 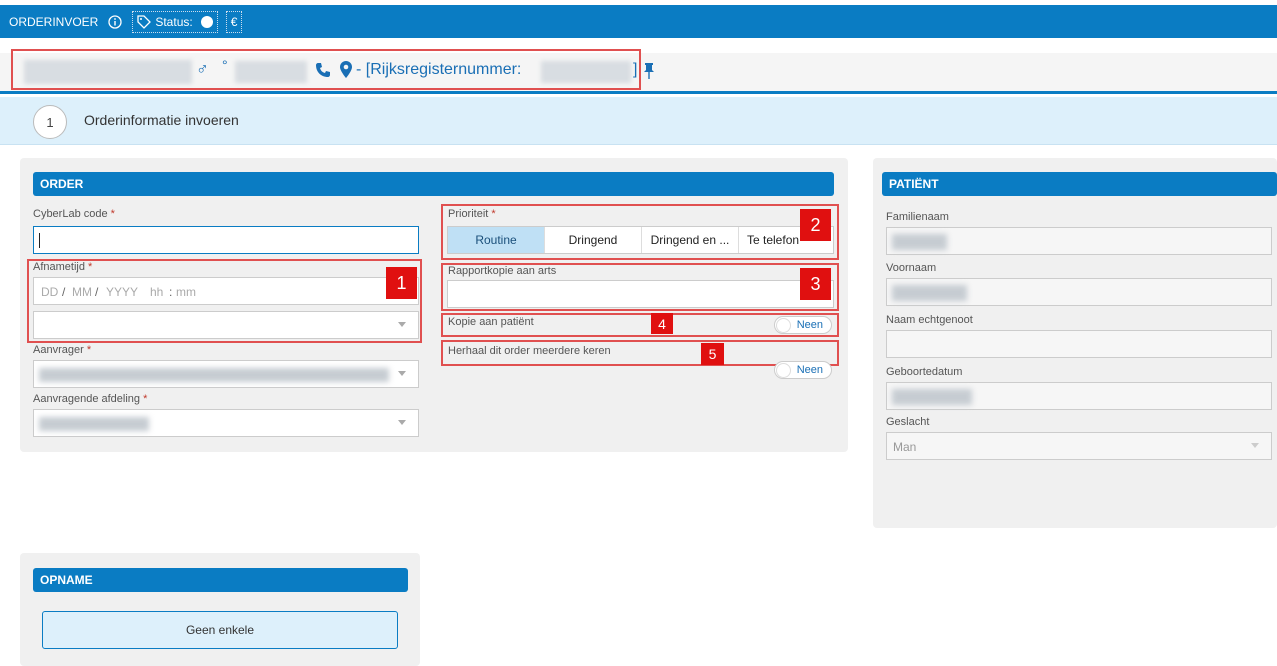 What do you see at coordinates (186, 292) in the screenshot?
I see `time-minute-placeholder: mm` at bounding box center [186, 292].